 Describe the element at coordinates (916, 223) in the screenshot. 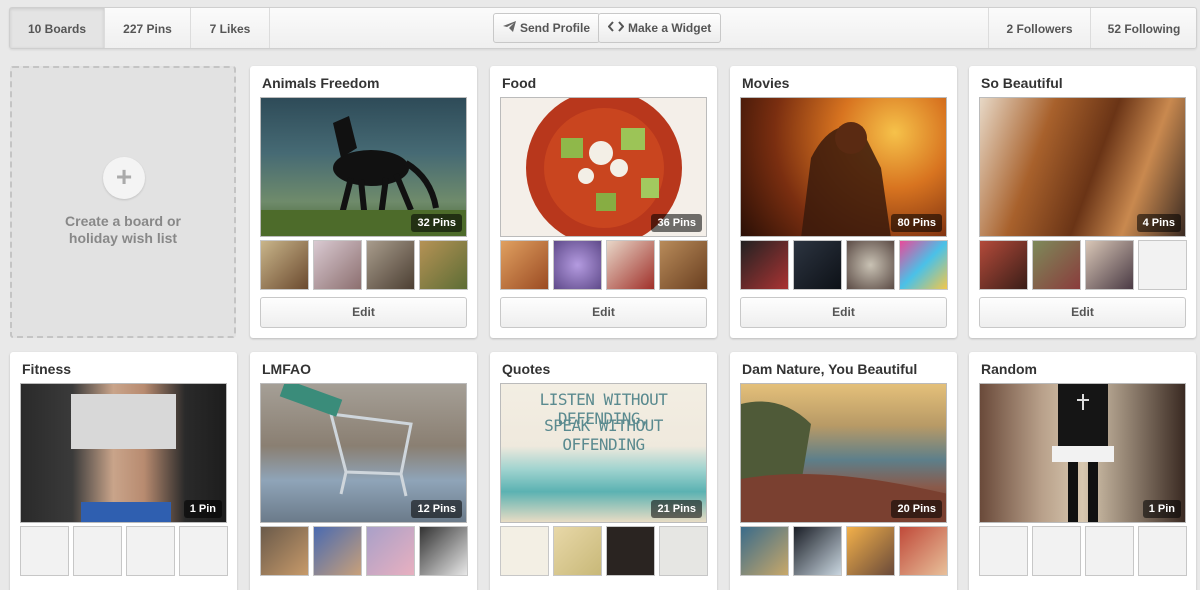

I see `pin-count-badge: 80 Pins` at that location.